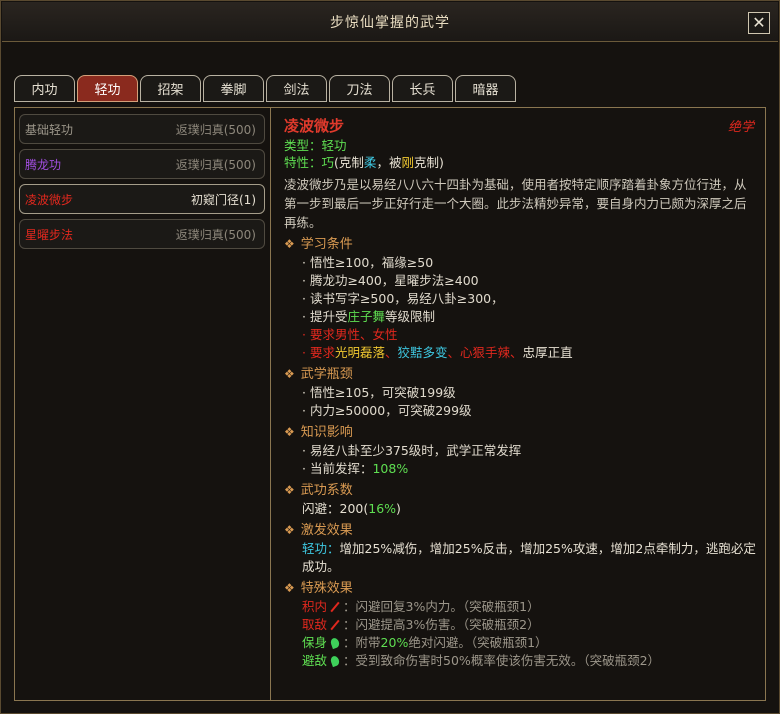 This screenshot has width=780, height=714. What do you see at coordinates (421, 606) in the screenshot?
I see `effect-row: 积内：闪避回复3%内力。（突破瓶颈1）` at bounding box center [421, 606].